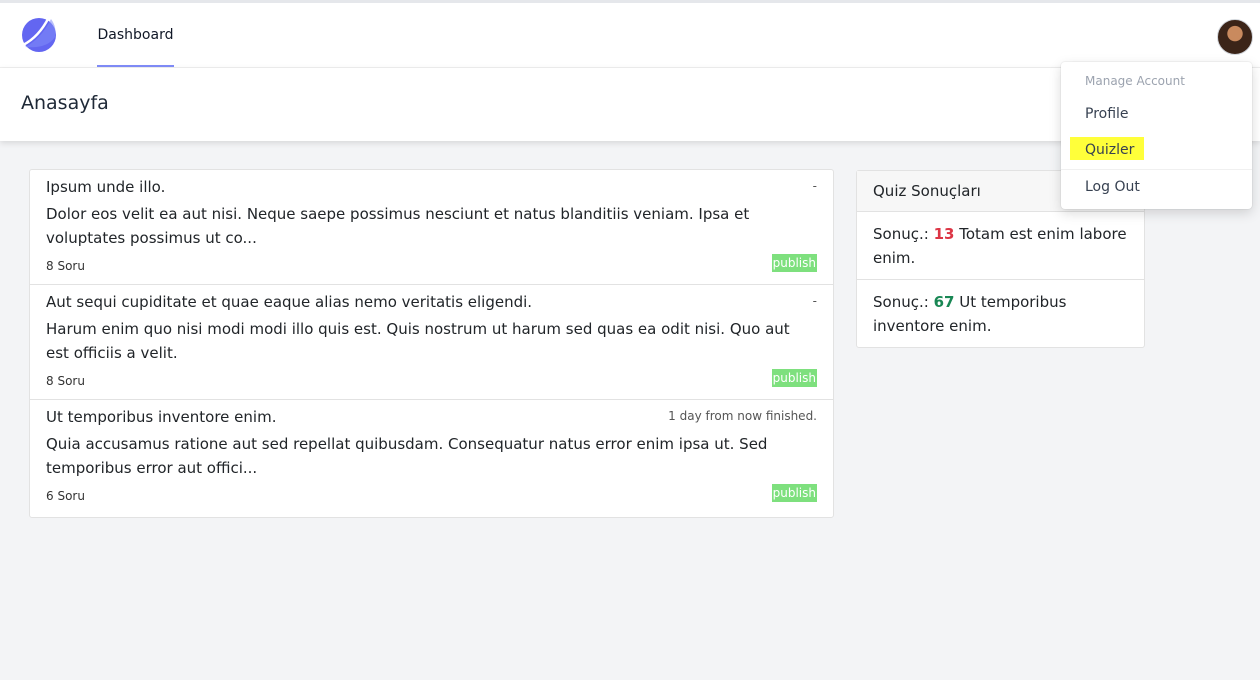  What do you see at coordinates (135, 35) in the screenshot?
I see `nav-dashboard-link: Dashboard` at bounding box center [135, 35].